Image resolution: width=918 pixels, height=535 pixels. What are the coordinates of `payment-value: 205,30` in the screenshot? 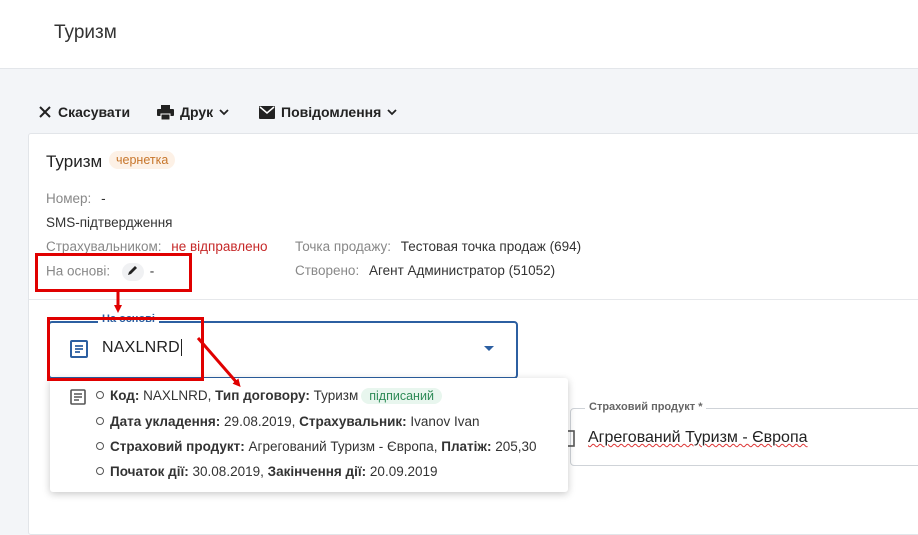 It's located at (516, 446).